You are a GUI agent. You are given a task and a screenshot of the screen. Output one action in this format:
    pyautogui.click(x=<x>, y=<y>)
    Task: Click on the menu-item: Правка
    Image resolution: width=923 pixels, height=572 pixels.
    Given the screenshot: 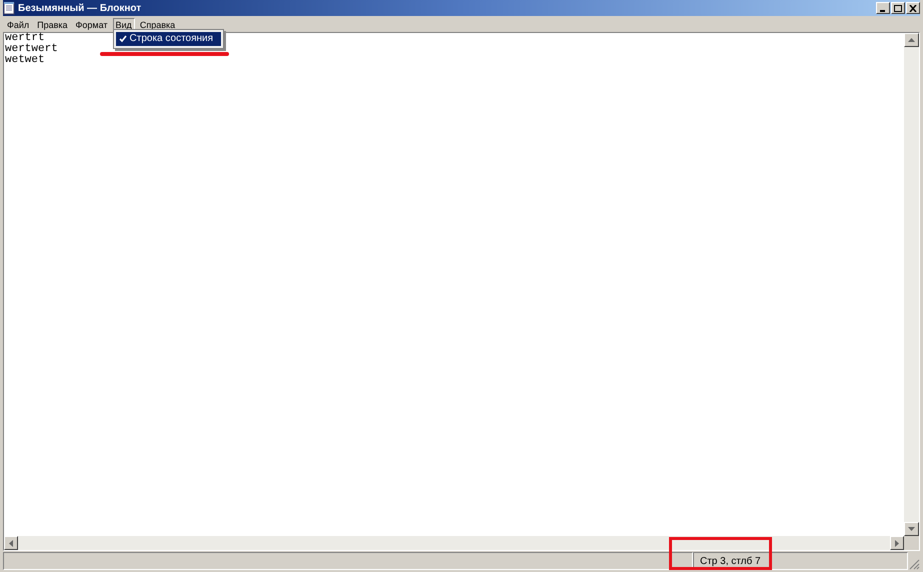 What is the action you would take?
    pyautogui.click(x=52, y=25)
    